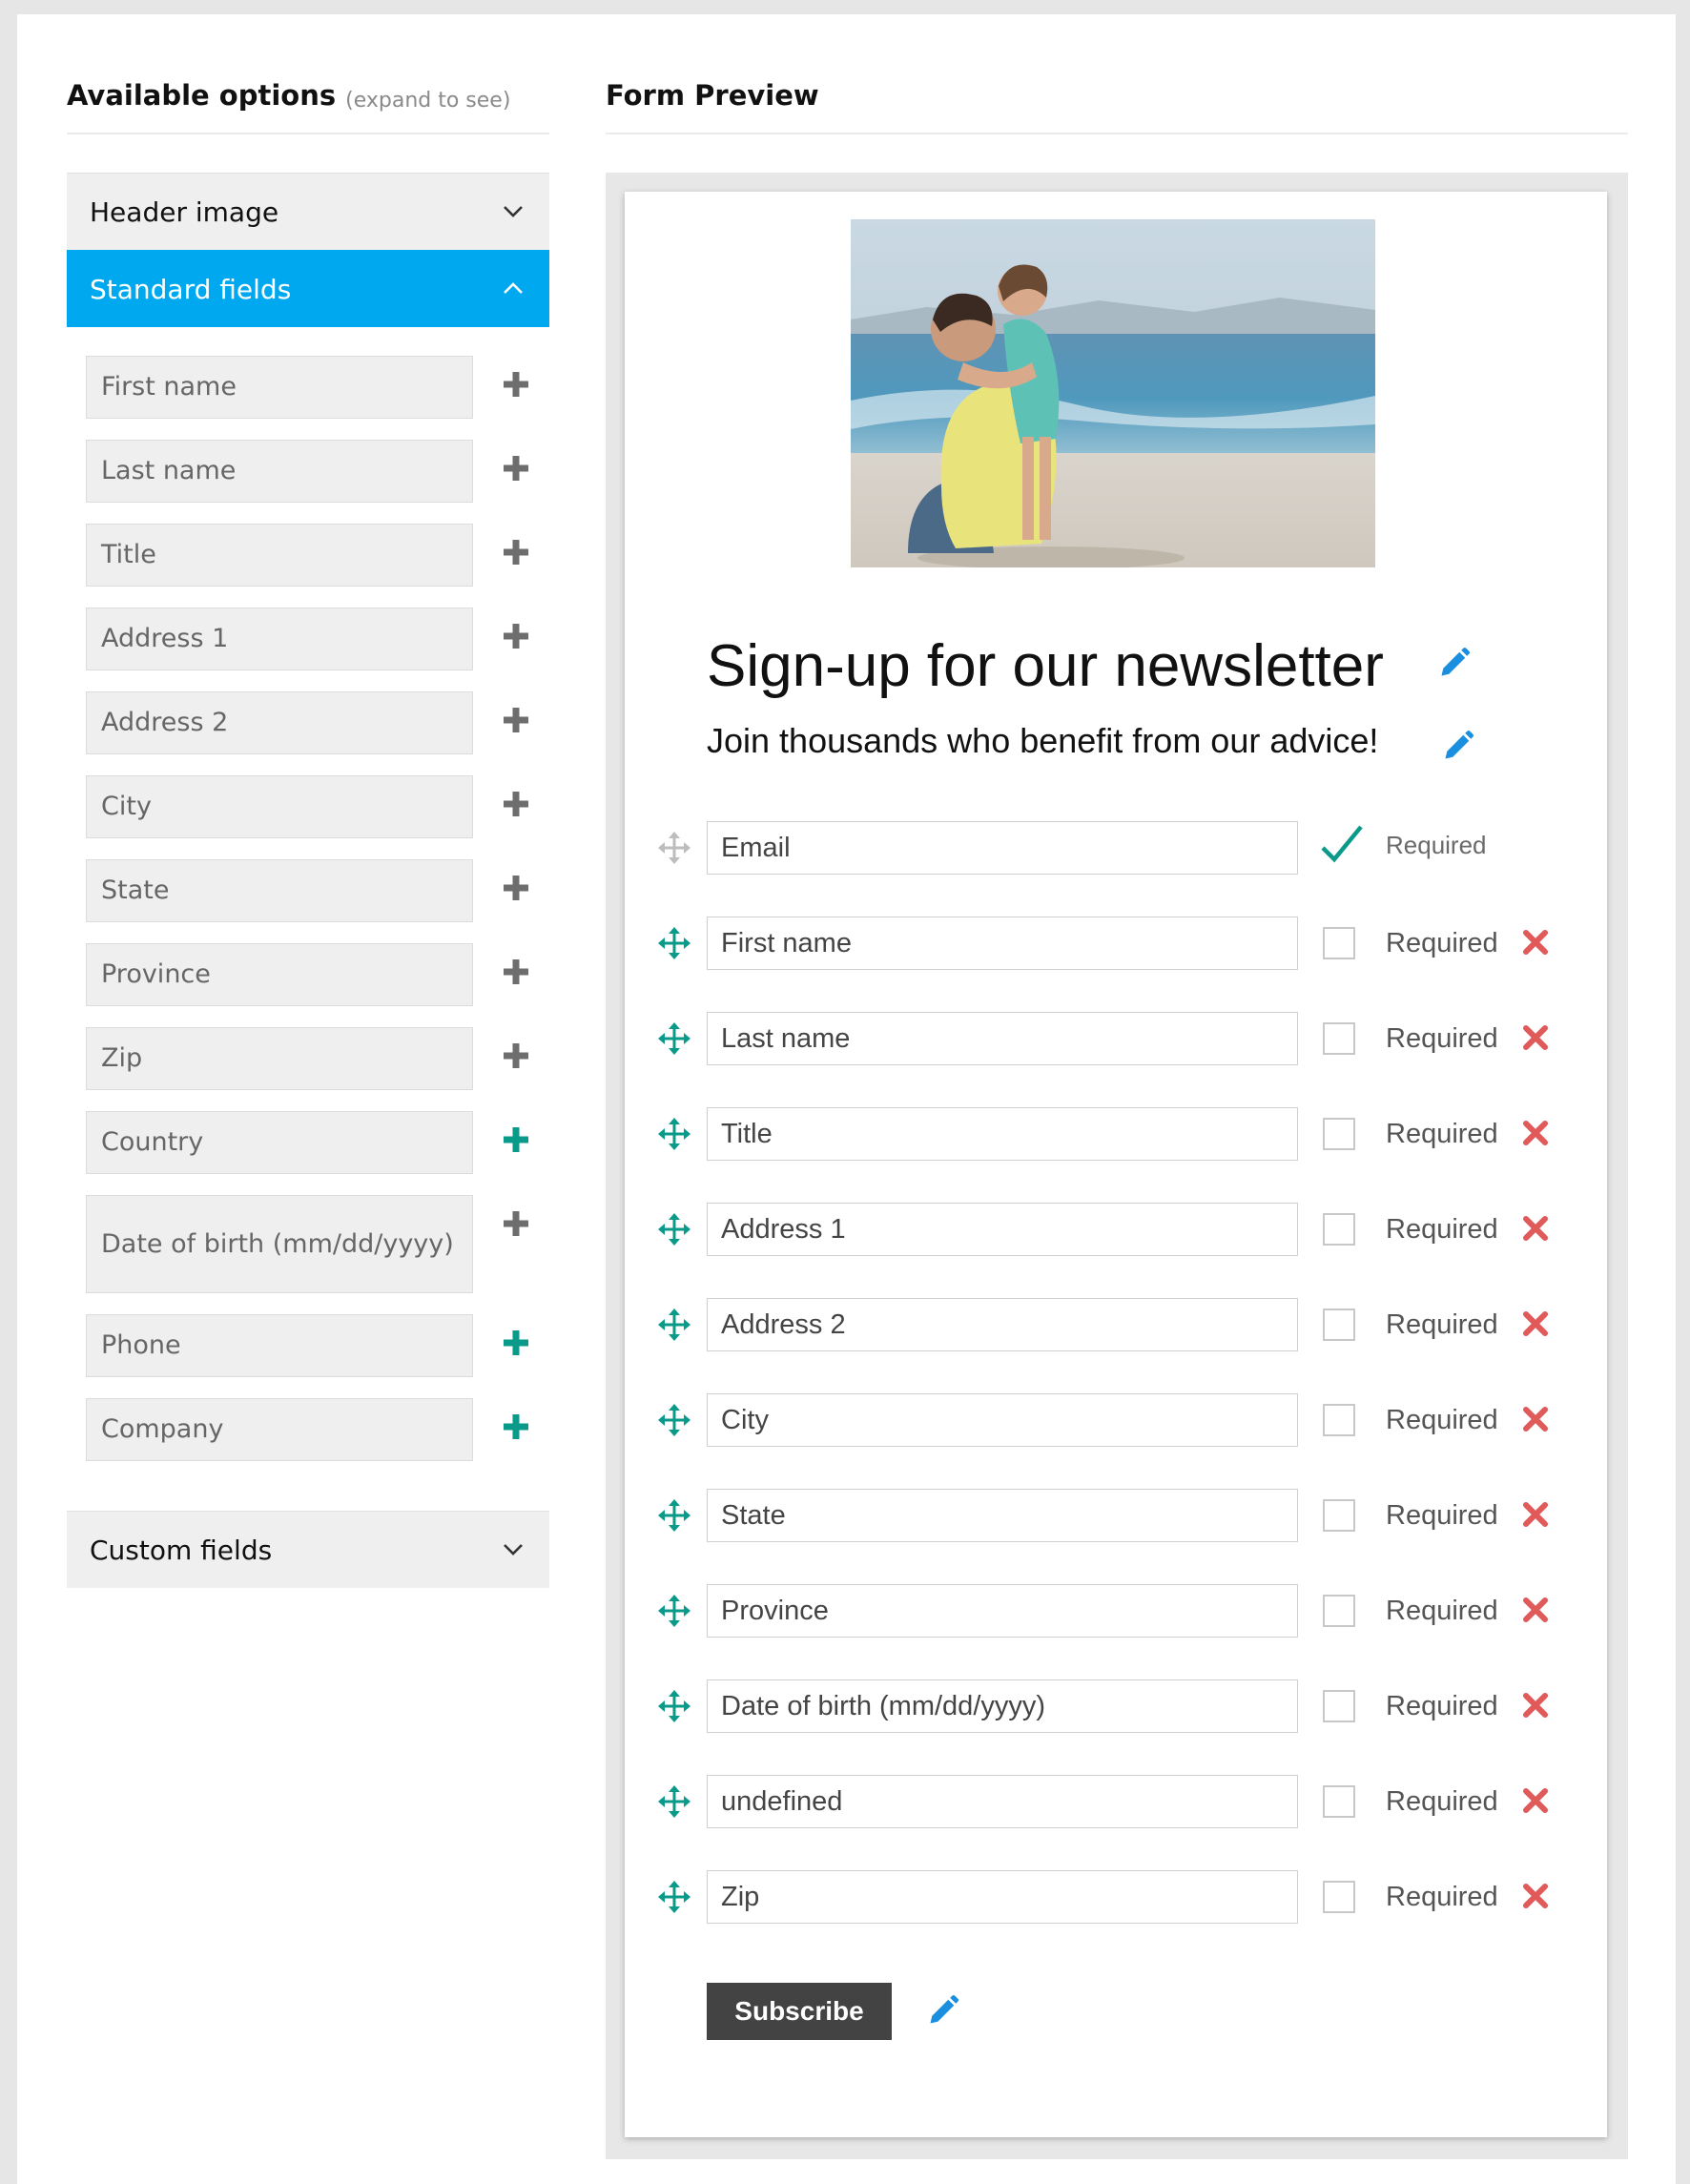 This screenshot has width=1690, height=2184. What do you see at coordinates (308, 1549) in the screenshot?
I see `section-custom-fields: Custom fields` at bounding box center [308, 1549].